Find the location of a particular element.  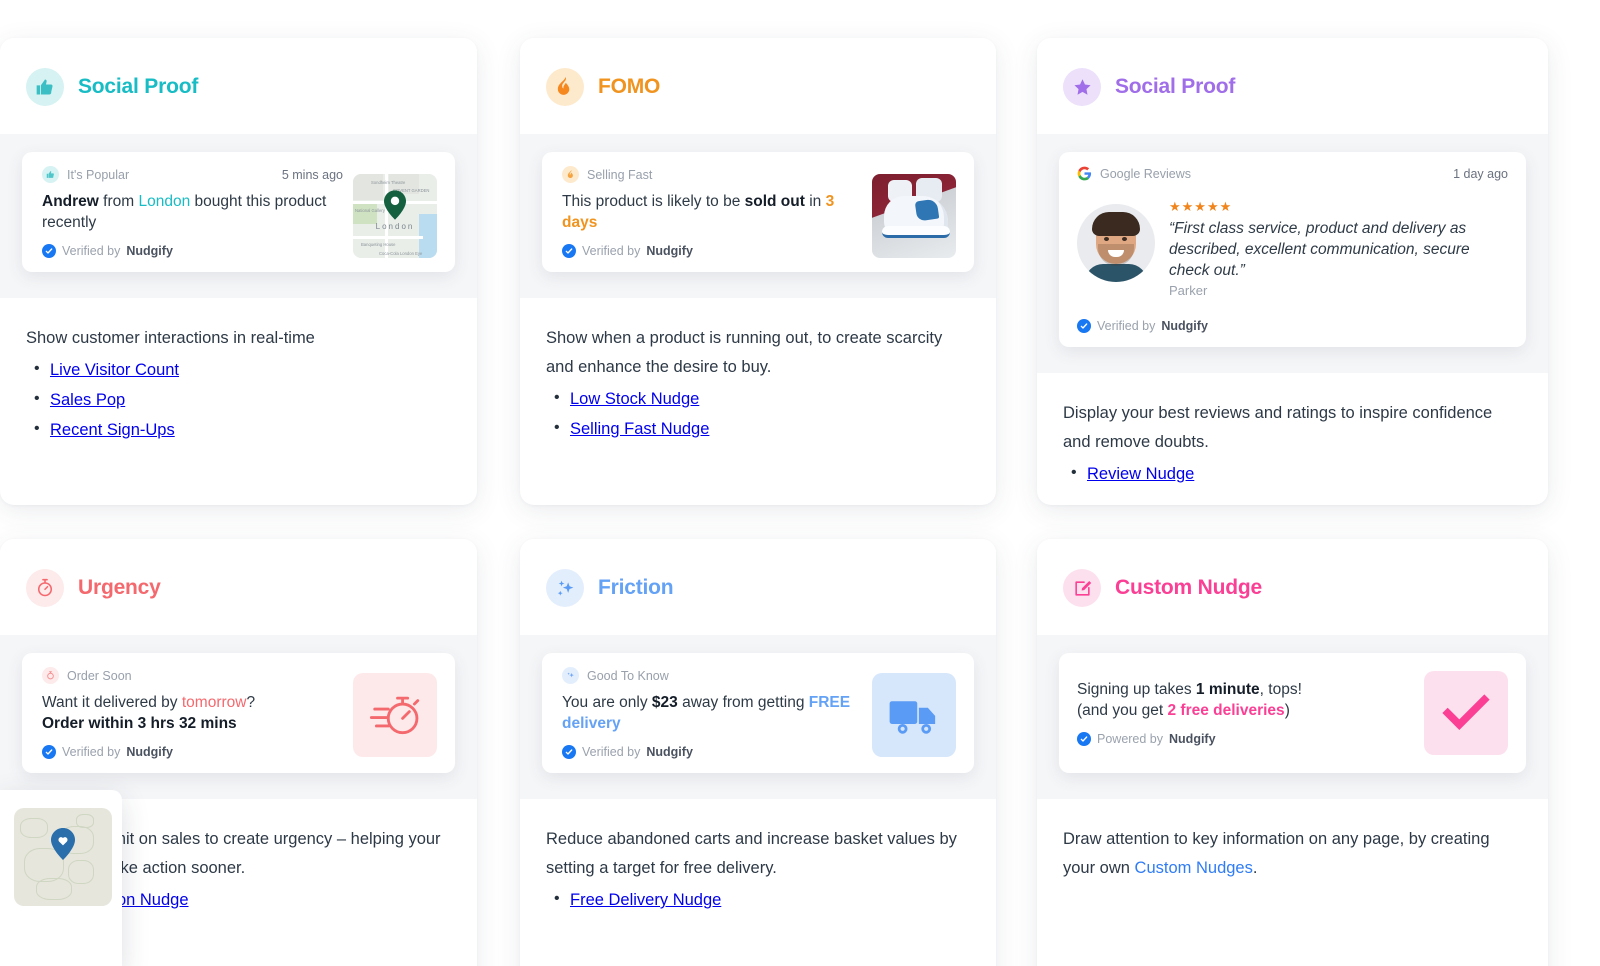

card-title: Urgency is located at coordinates (119, 587).